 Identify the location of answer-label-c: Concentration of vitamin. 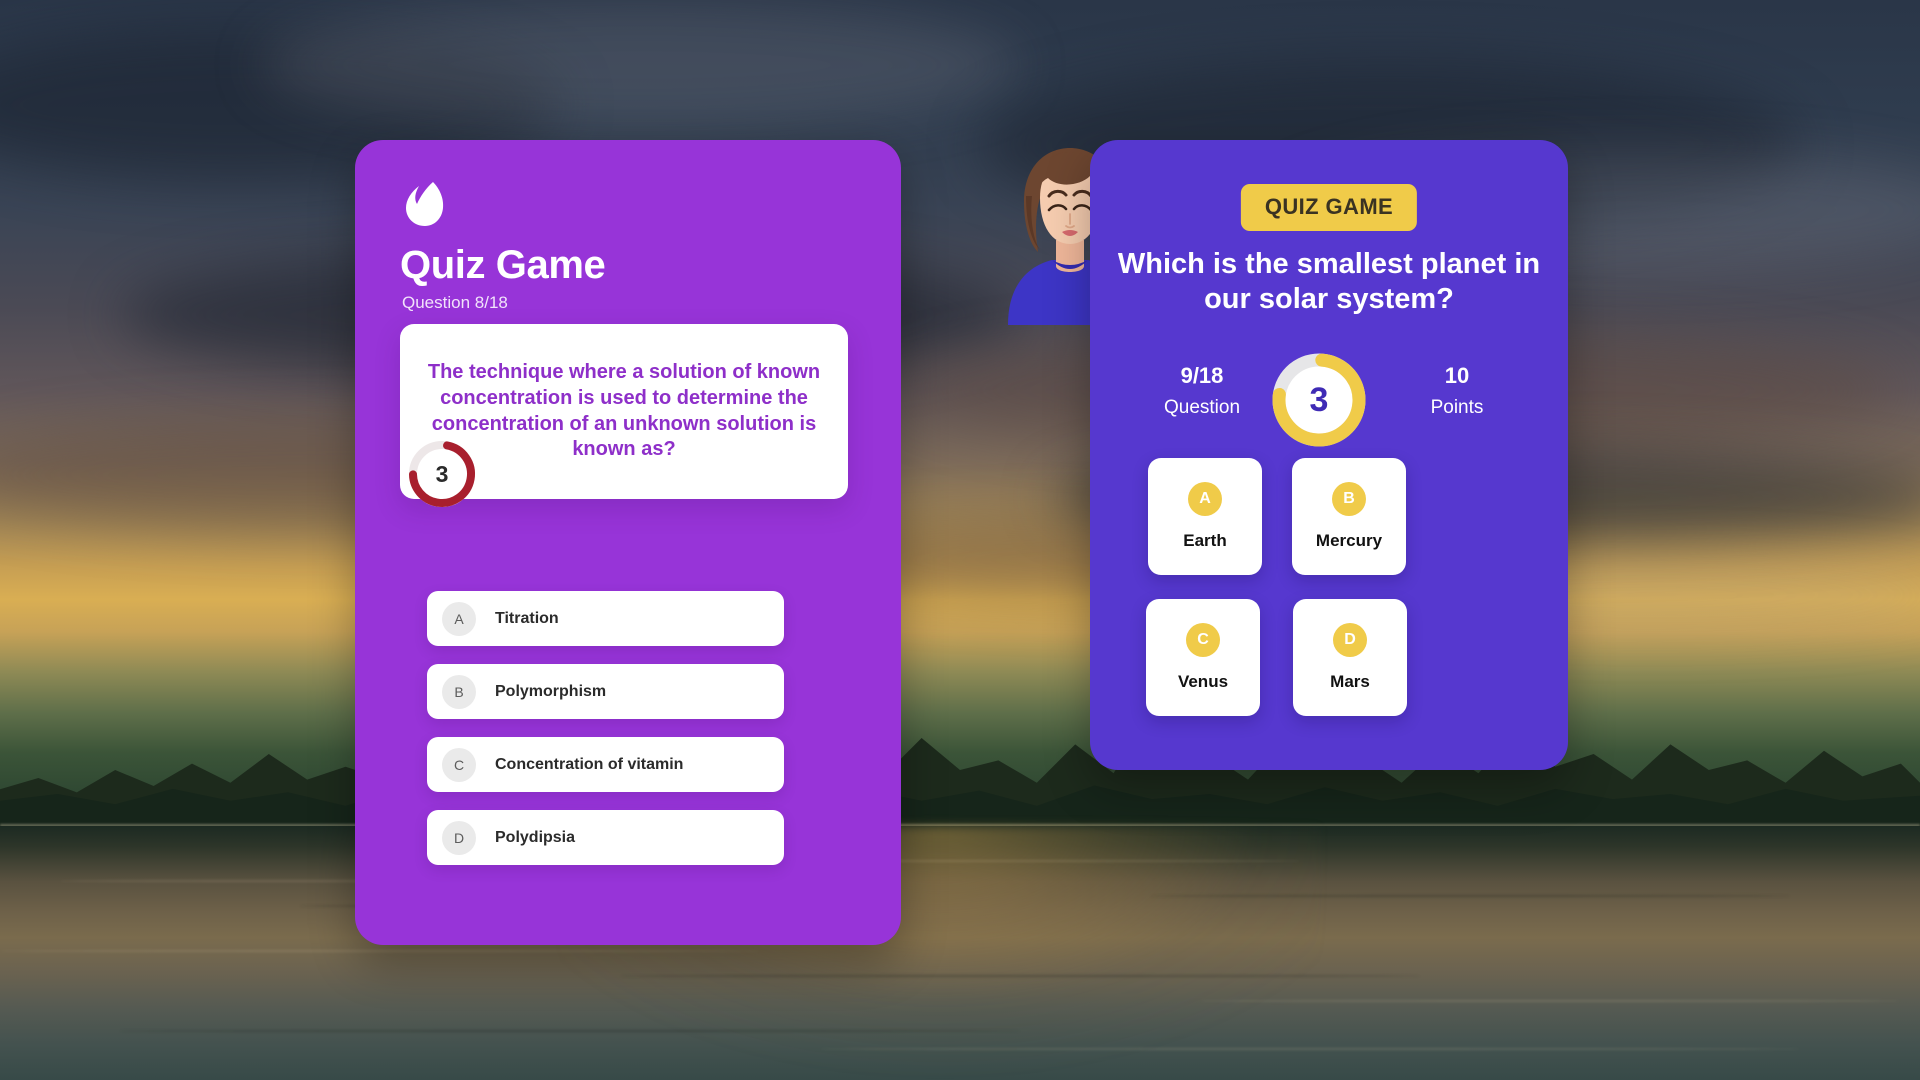
(589, 764).